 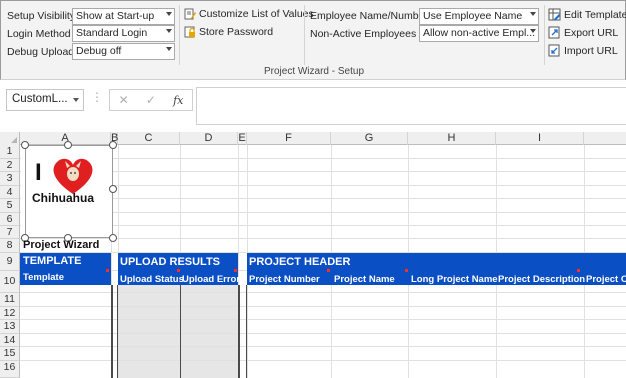 I want to click on row-header: 9, so click(x=10, y=262).